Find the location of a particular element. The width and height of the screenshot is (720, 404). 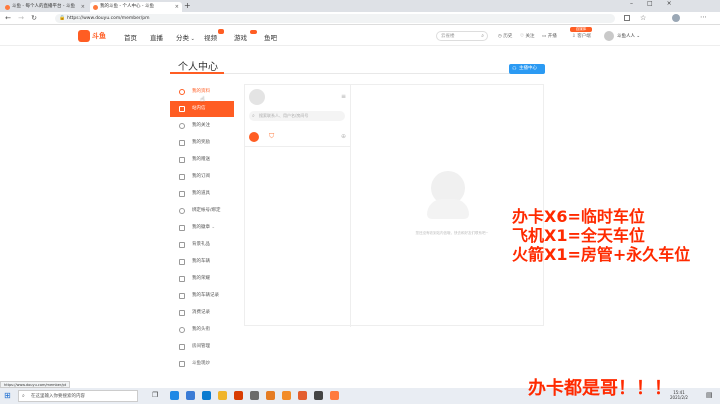

ie-icon is located at coordinates (190, 395).